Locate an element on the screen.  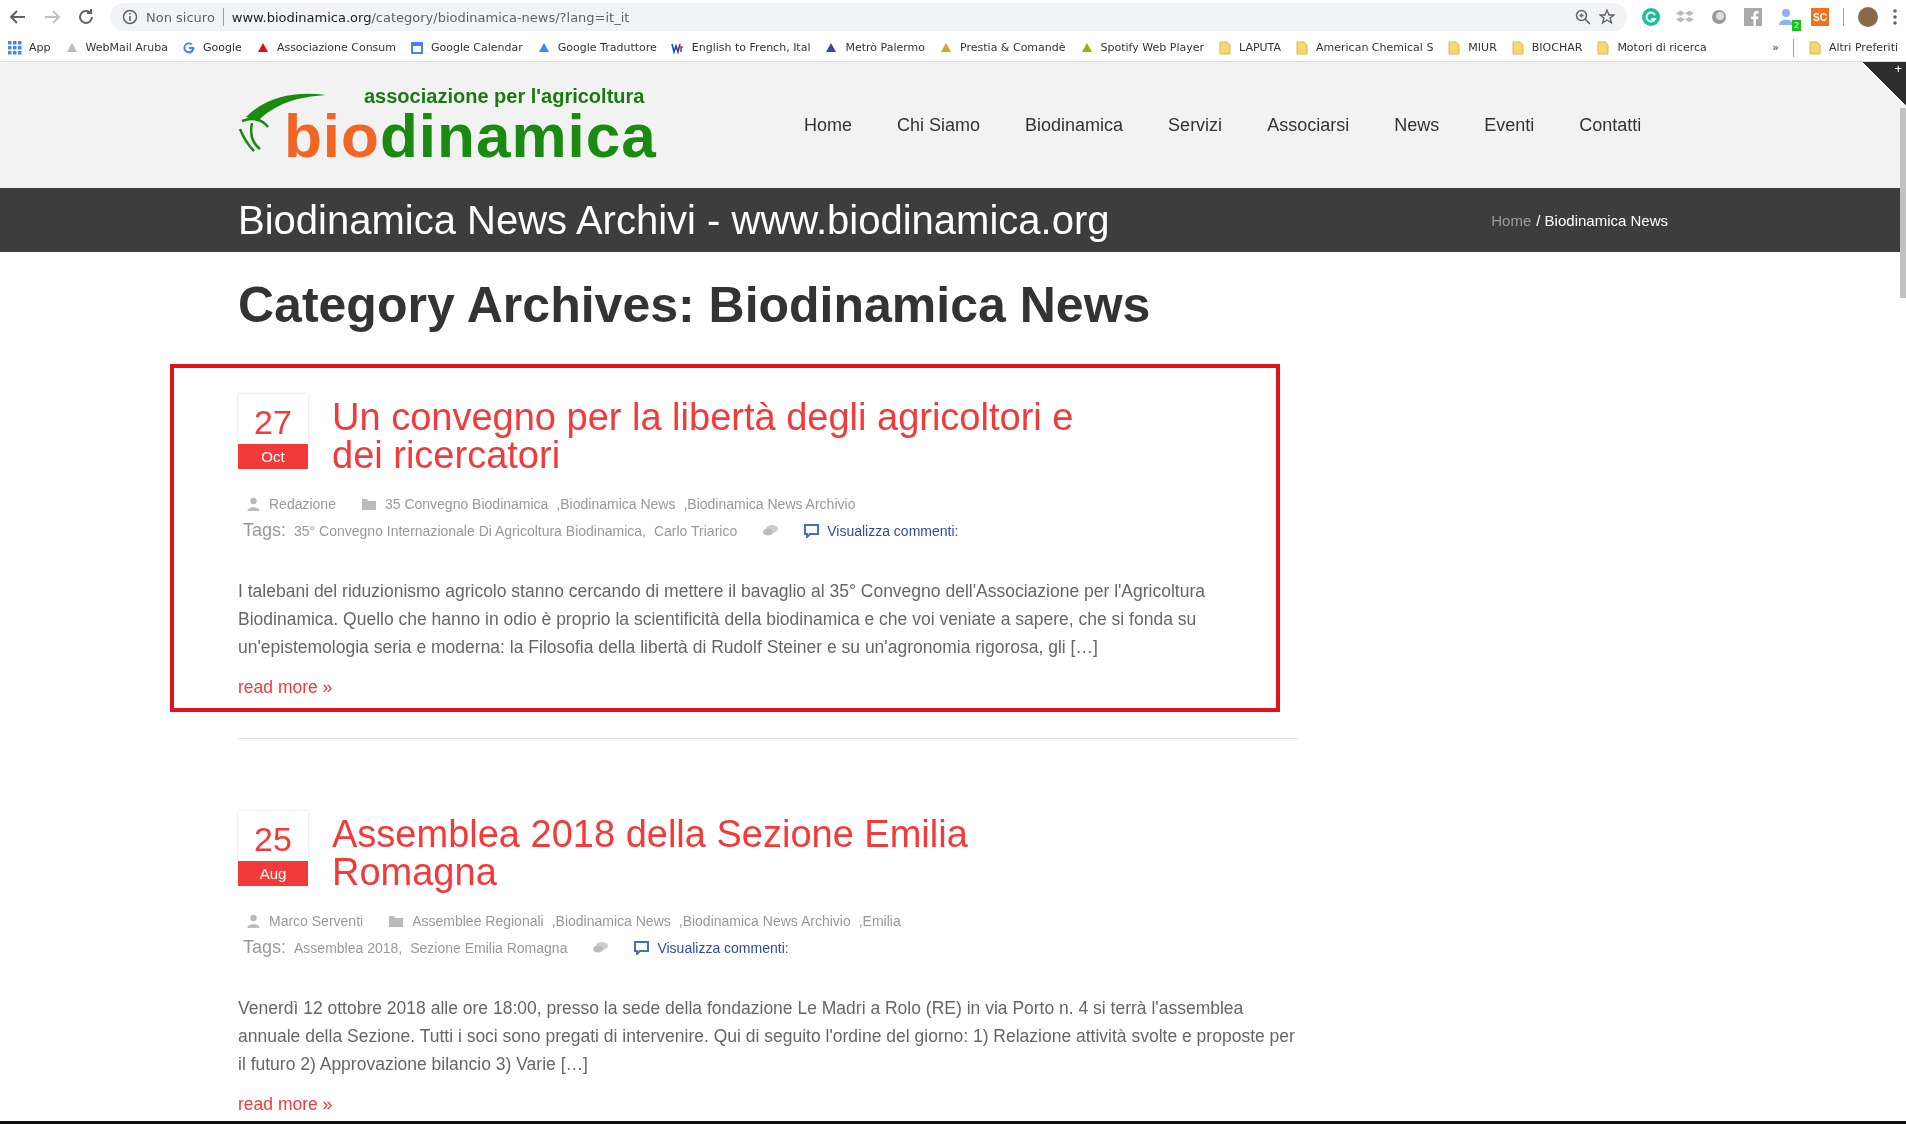
nav-link: News is located at coordinates (1417, 125).